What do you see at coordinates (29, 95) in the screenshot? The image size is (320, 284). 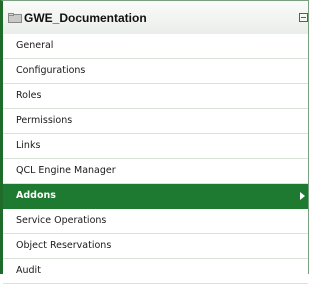 I see `menu-item-label: Roles` at bounding box center [29, 95].